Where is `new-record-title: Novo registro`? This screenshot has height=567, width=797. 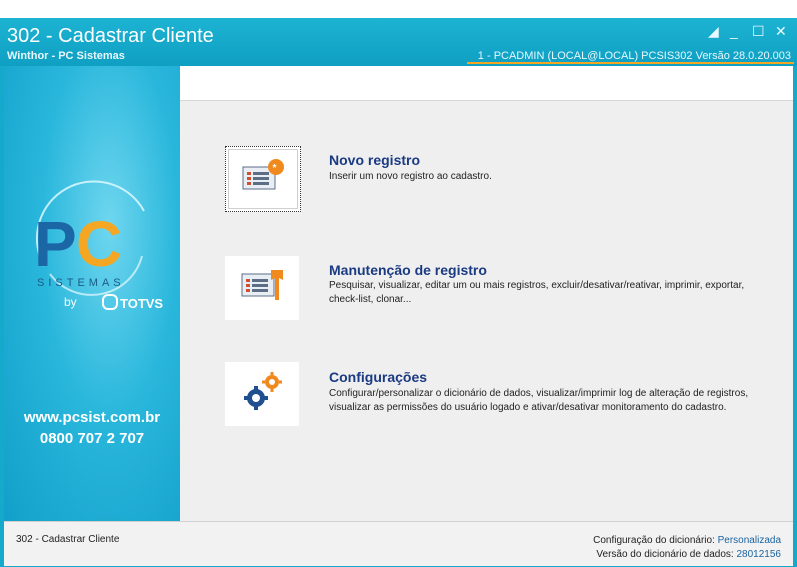 new-record-title: Novo registro is located at coordinates (374, 160).